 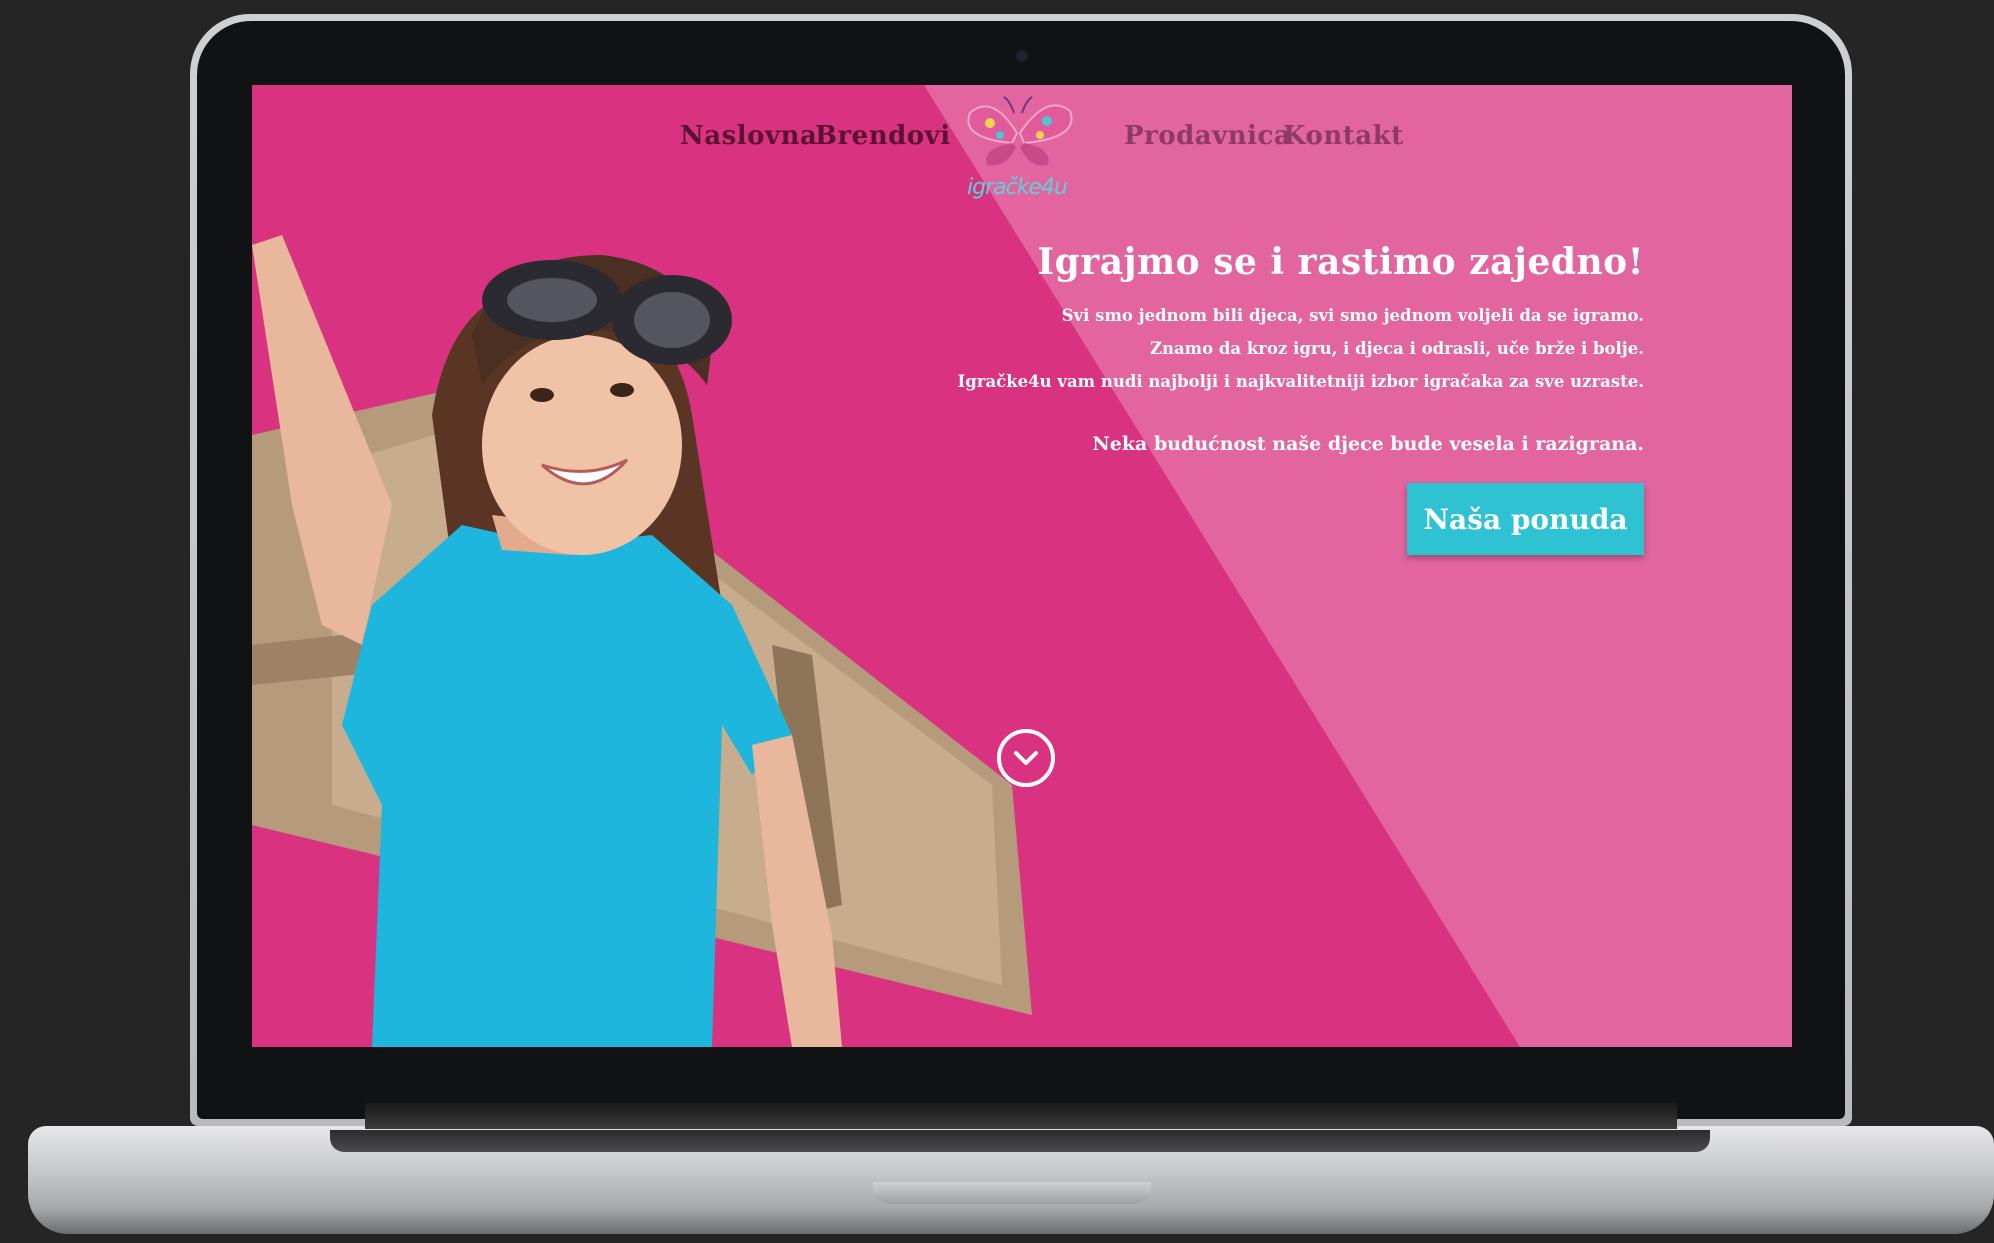 What do you see at coordinates (1020, 1141) in the screenshot?
I see `laptop-base-groove` at bounding box center [1020, 1141].